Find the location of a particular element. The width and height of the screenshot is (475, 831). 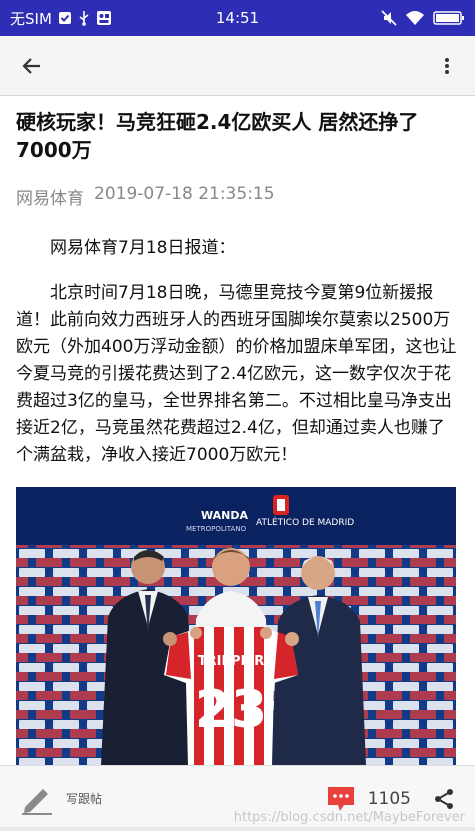

app-notification-icon is located at coordinates (104, 18).